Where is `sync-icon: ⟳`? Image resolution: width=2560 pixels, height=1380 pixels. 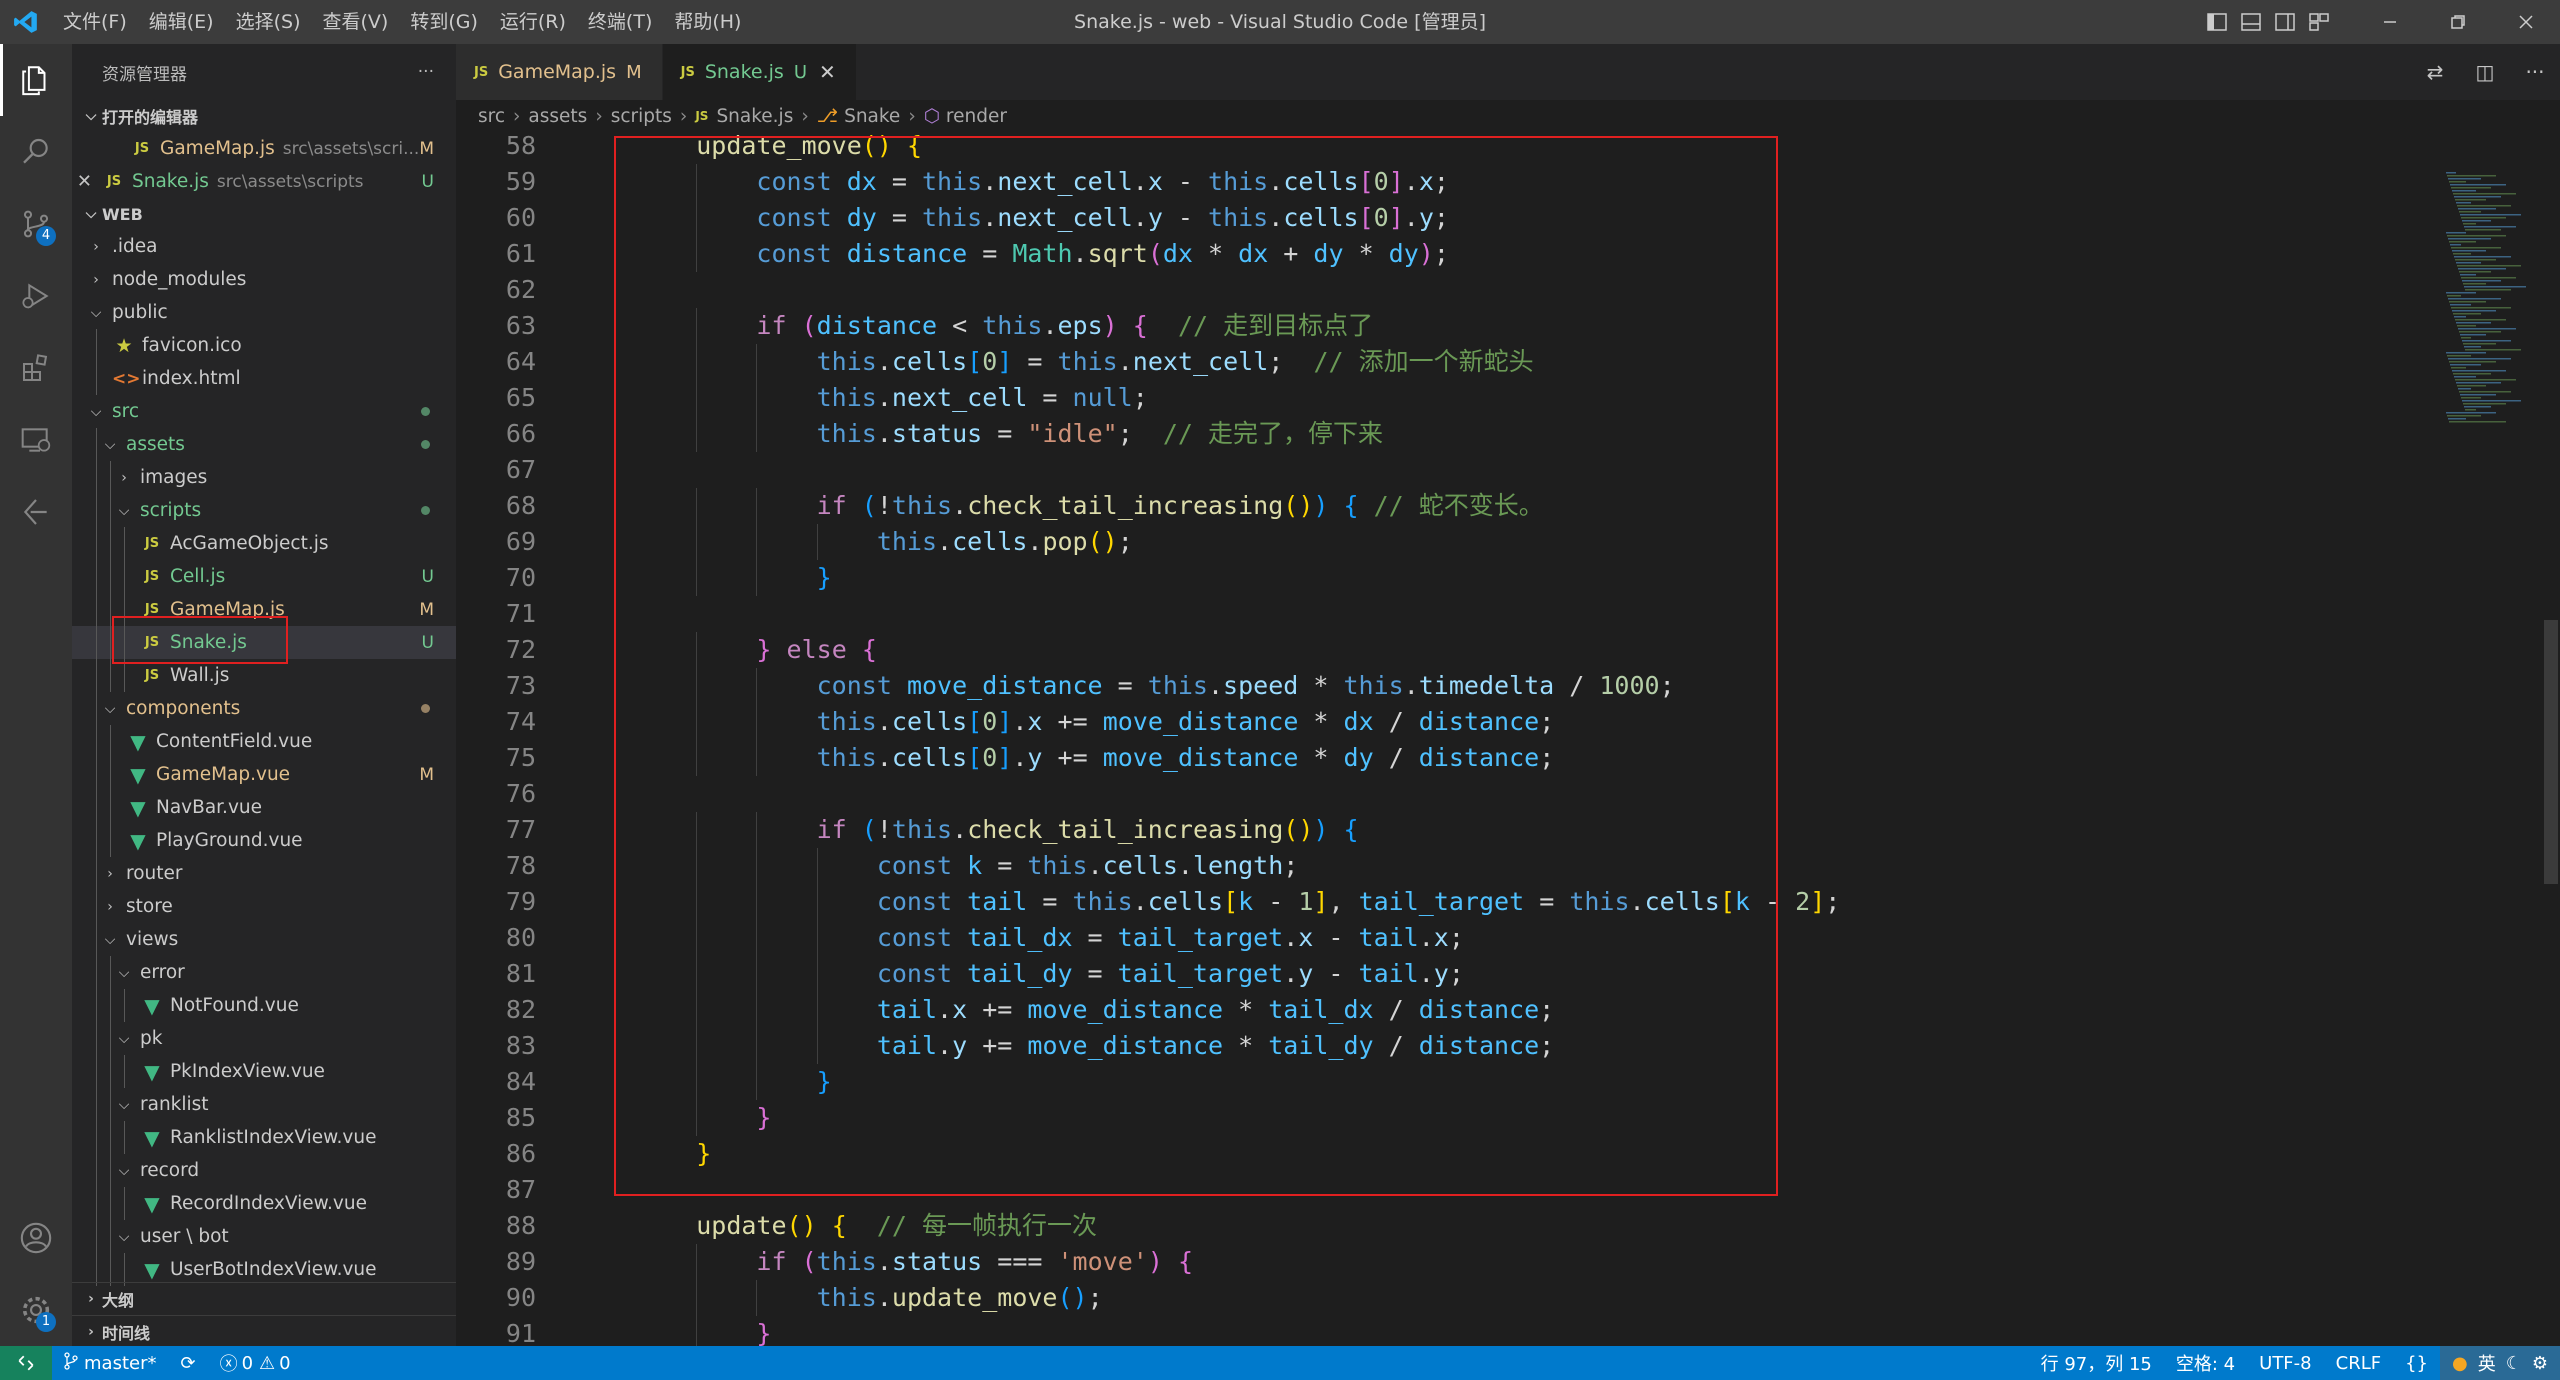
sync-icon: ⟳ is located at coordinates (187, 1363).